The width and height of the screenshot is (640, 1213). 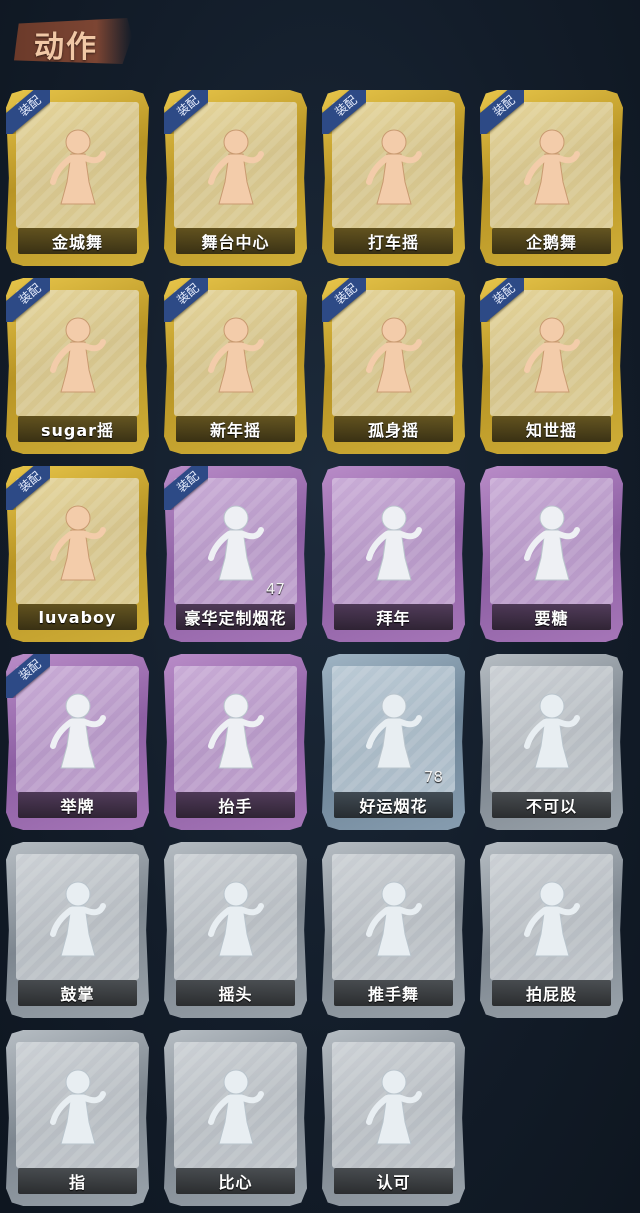 I want to click on emote-label: 舞台中心, so click(x=235, y=241).